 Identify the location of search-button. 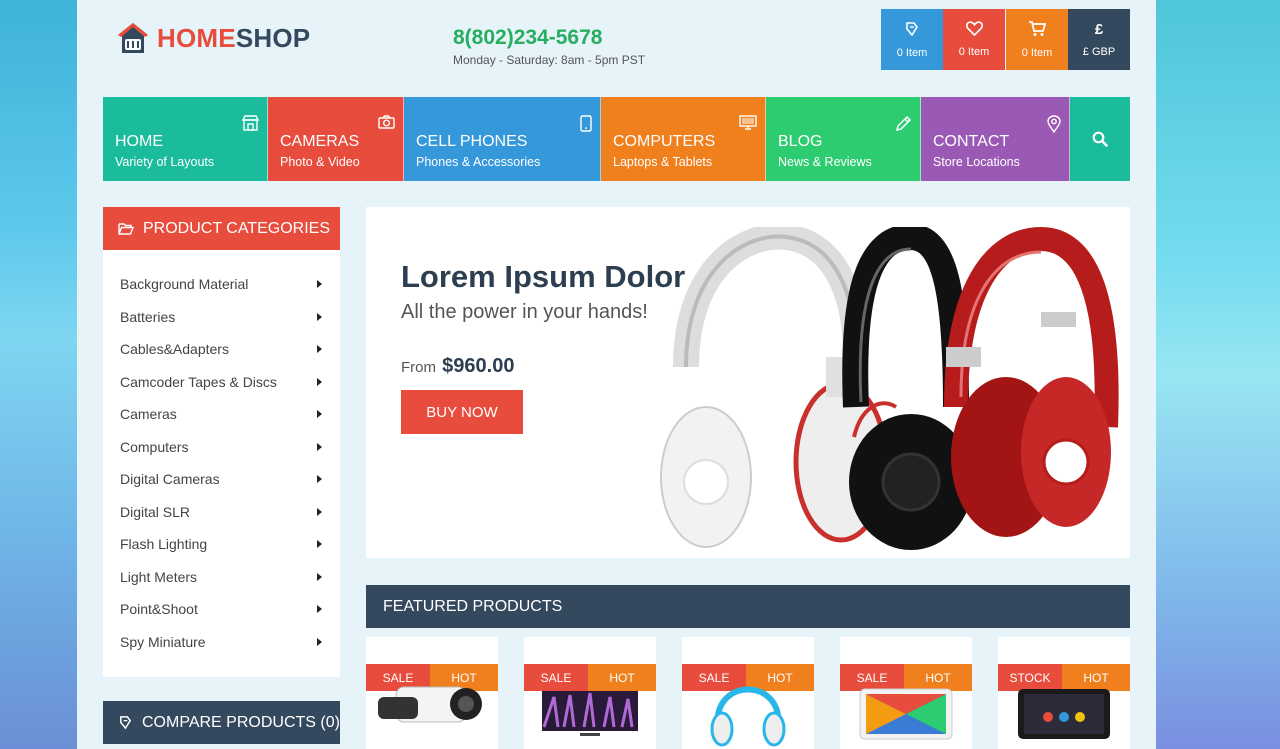
(1100, 139).